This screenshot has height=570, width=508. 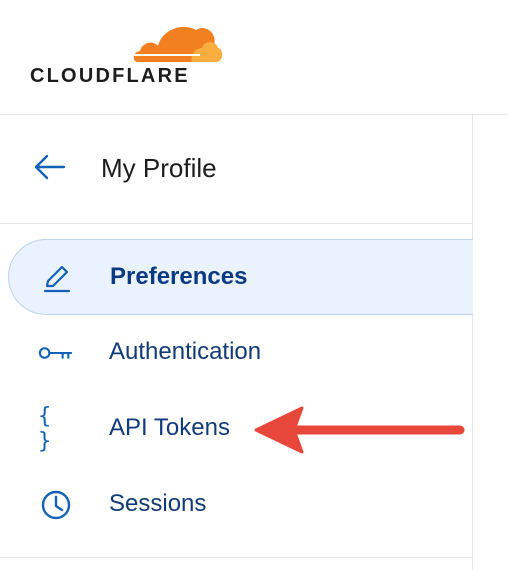 I want to click on page-title: My Profile, so click(x=159, y=168).